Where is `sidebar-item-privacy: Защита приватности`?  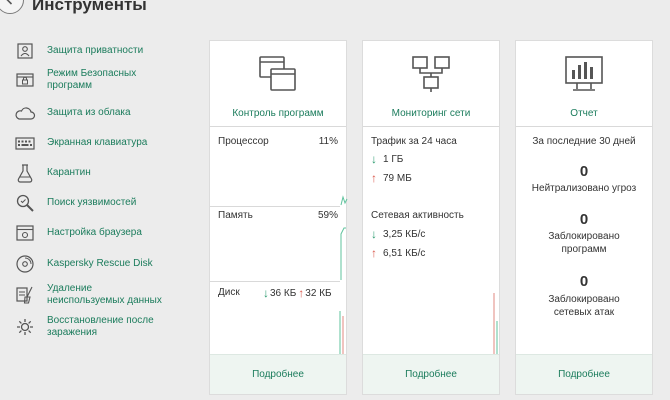 sidebar-item-privacy: Защита приватности is located at coordinates (106, 51).